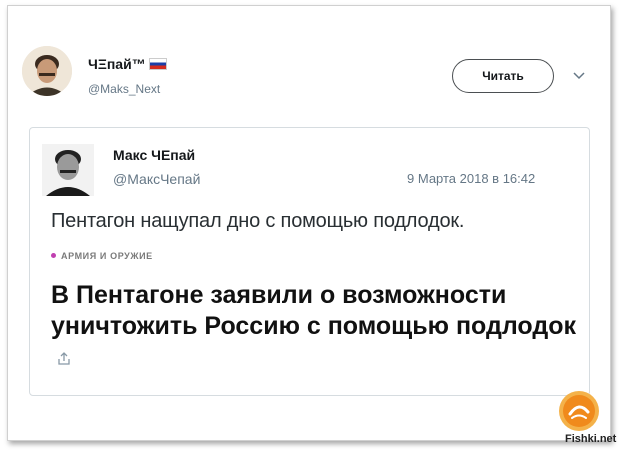 The height and width of the screenshot is (451, 621). I want to click on author-avatar, so click(47, 71).